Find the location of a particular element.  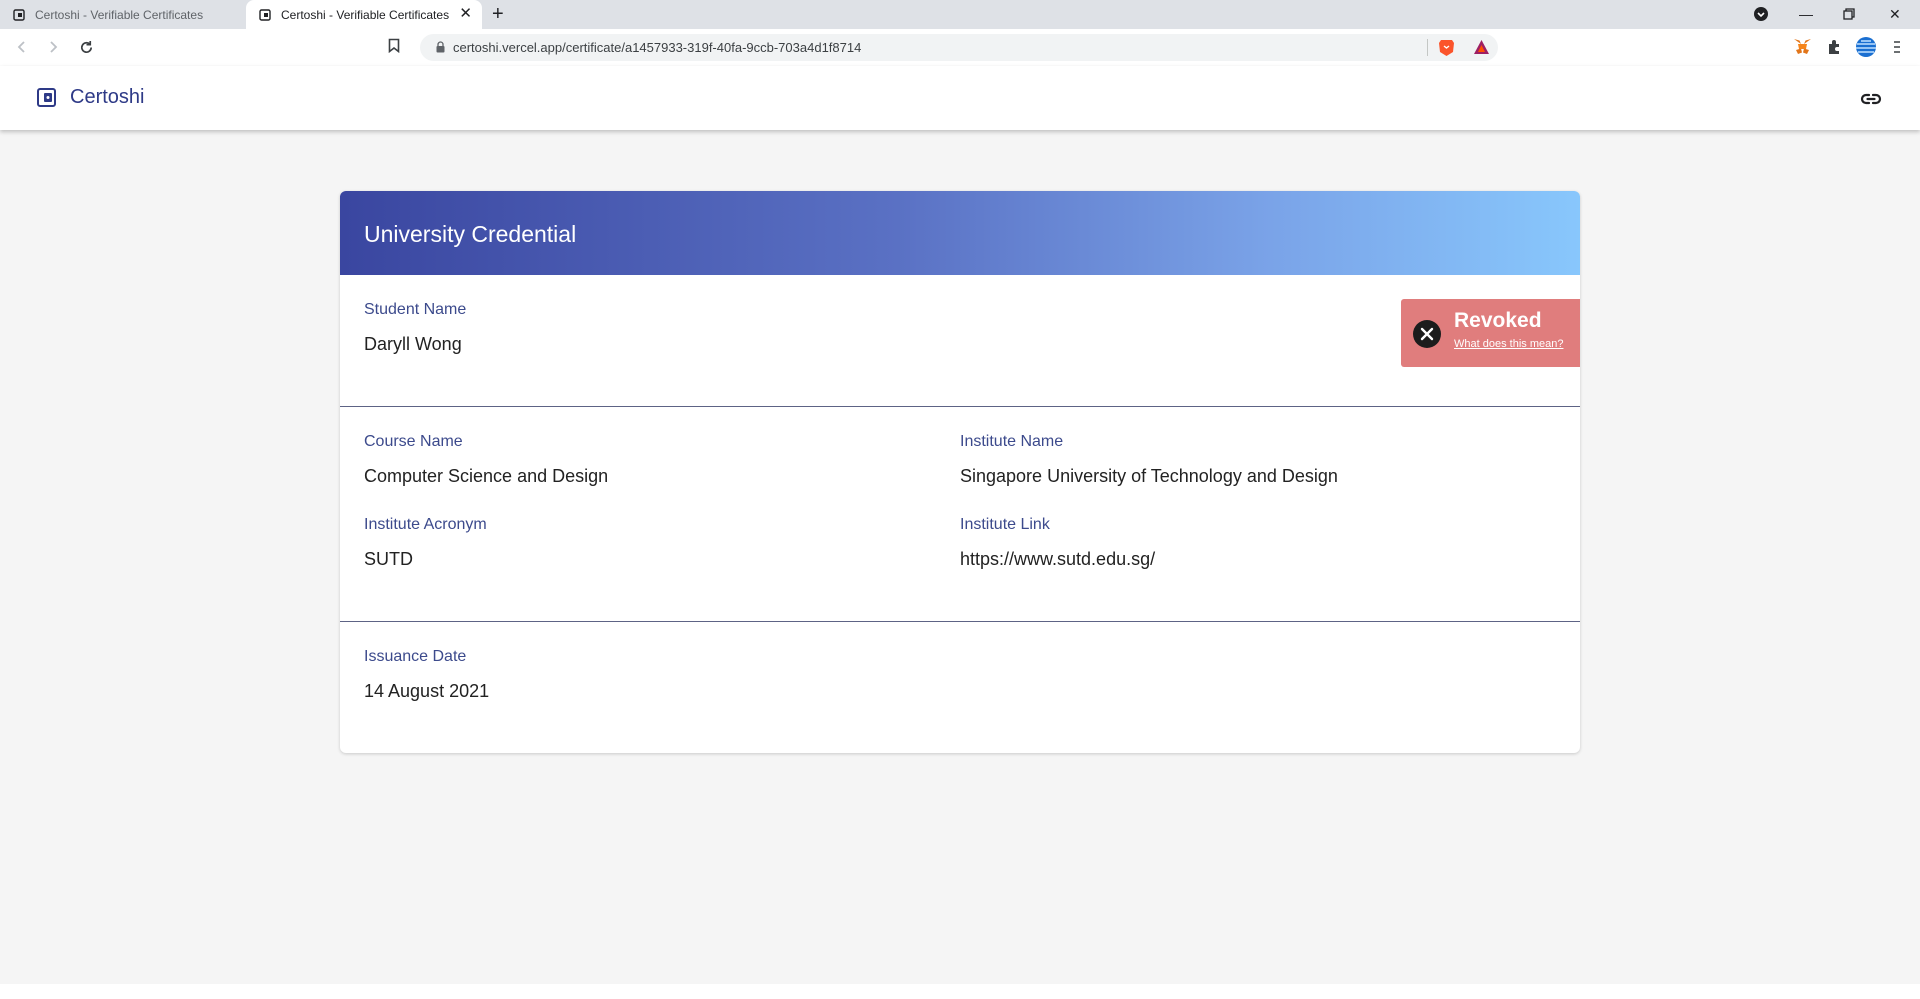

metamask-extension-icon is located at coordinates (1802, 47).